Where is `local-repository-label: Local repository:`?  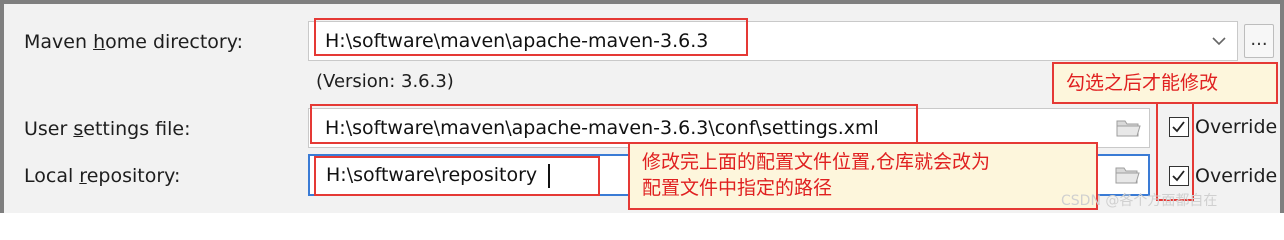 local-repository-label: Local repository: is located at coordinates (102, 176).